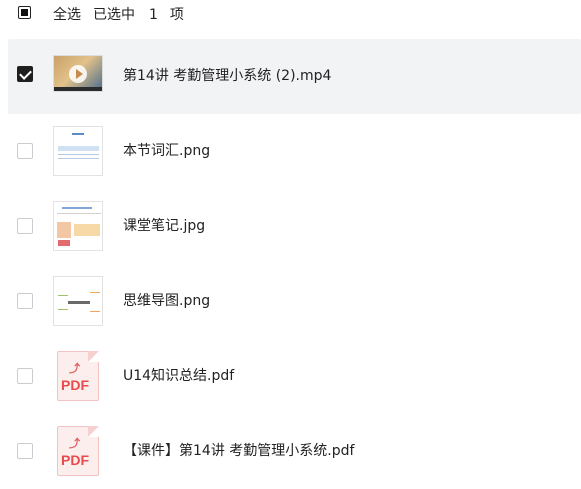 This screenshot has height=489, width=581. What do you see at coordinates (78, 89) in the screenshot?
I see `video-progress-bar` at bounding box center [78, 89].